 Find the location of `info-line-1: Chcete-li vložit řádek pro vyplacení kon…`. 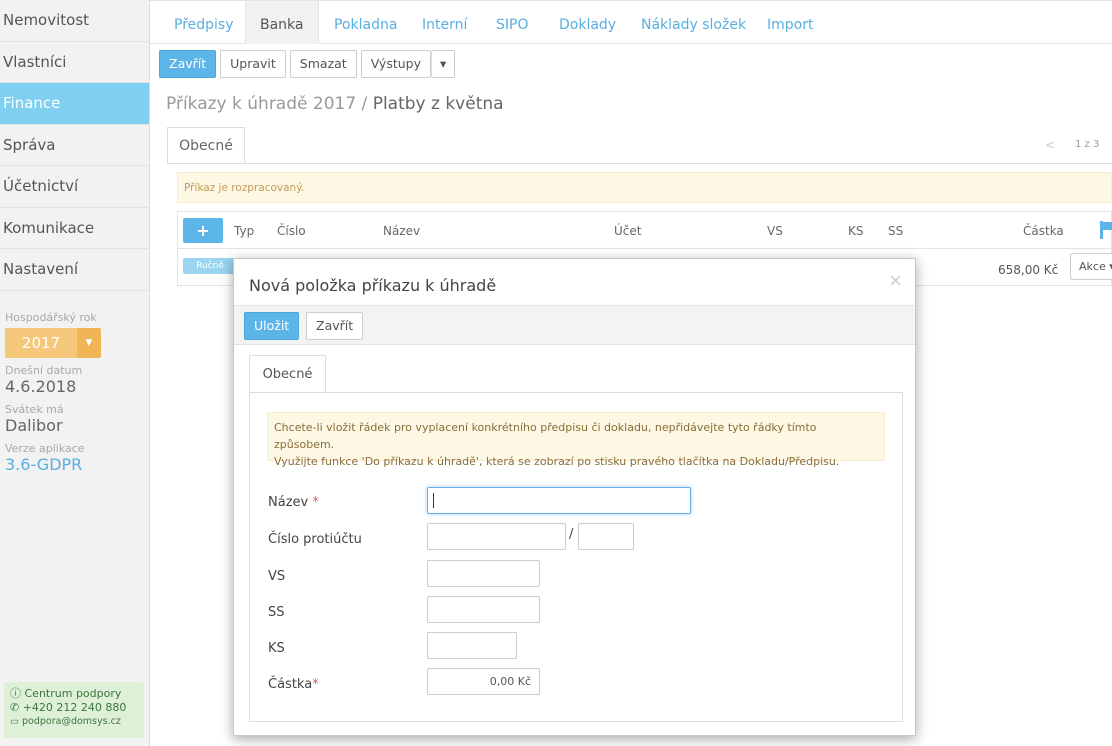

info-line-1: Chcete-li vložit řádek pro vyplacení kon… is located at coordinates (545, 436).